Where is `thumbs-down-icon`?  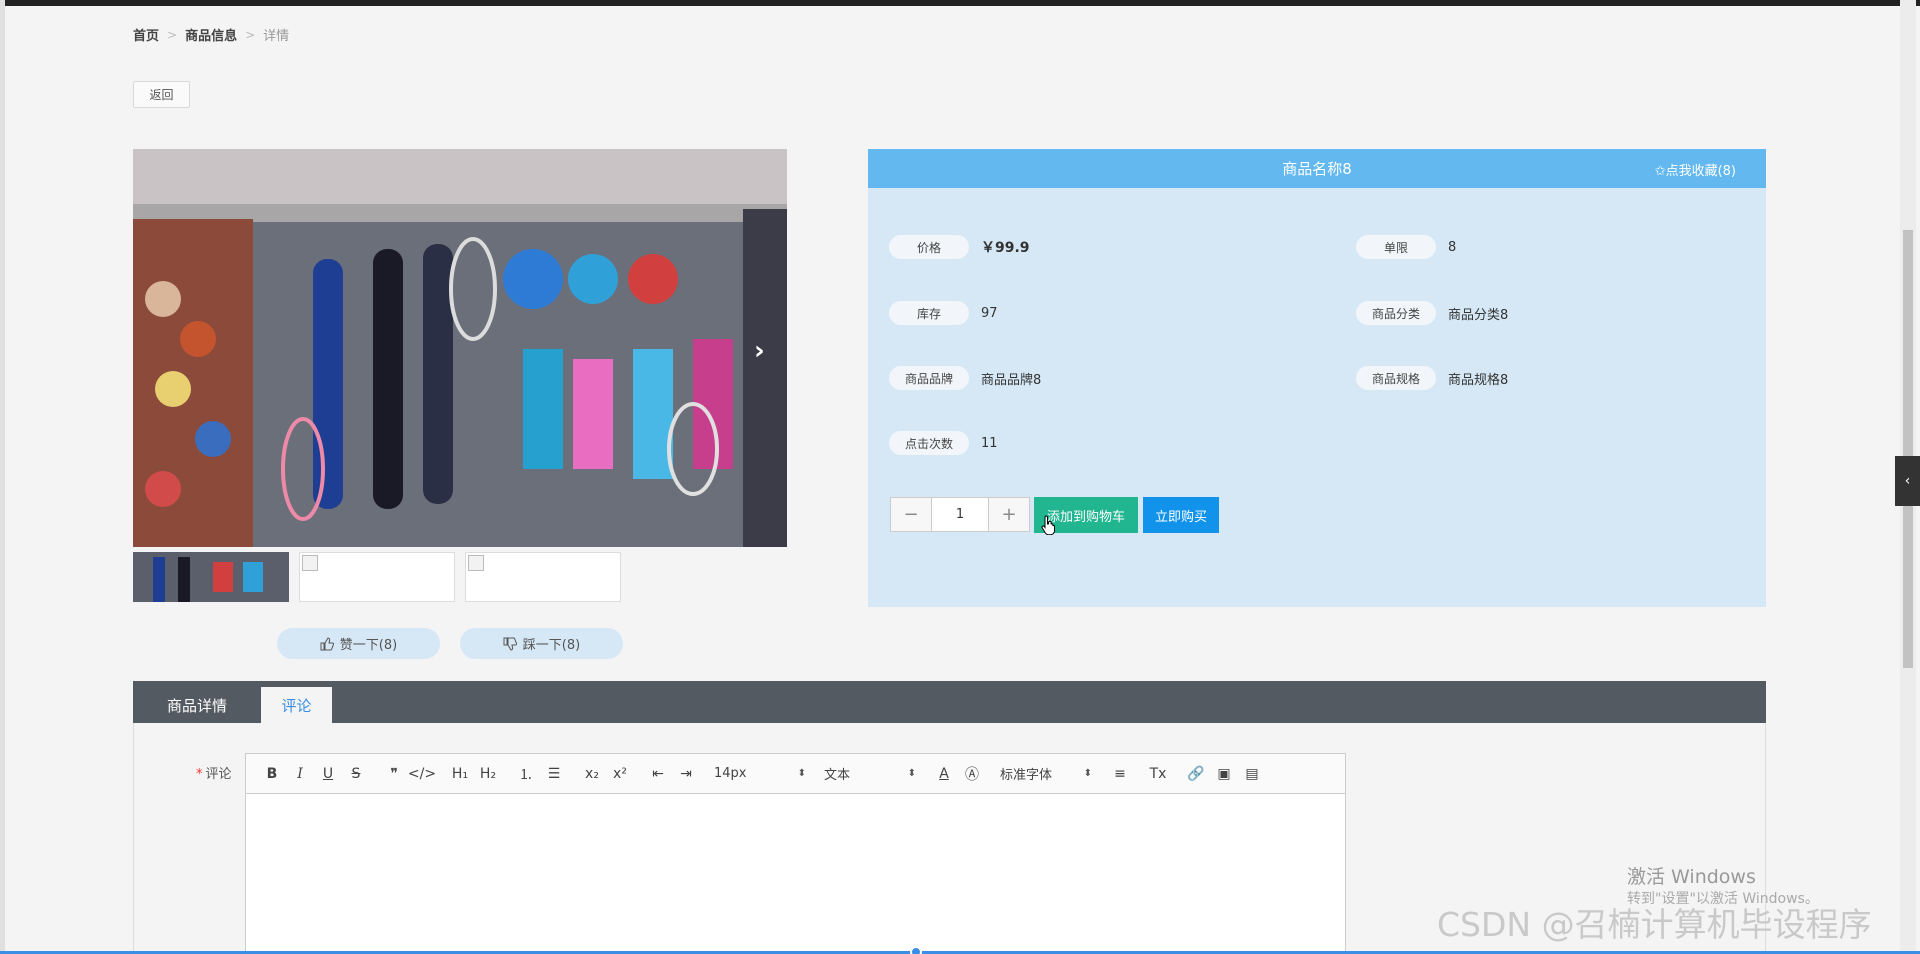
thumbs-down-icon is located at coordinates (510, 644).